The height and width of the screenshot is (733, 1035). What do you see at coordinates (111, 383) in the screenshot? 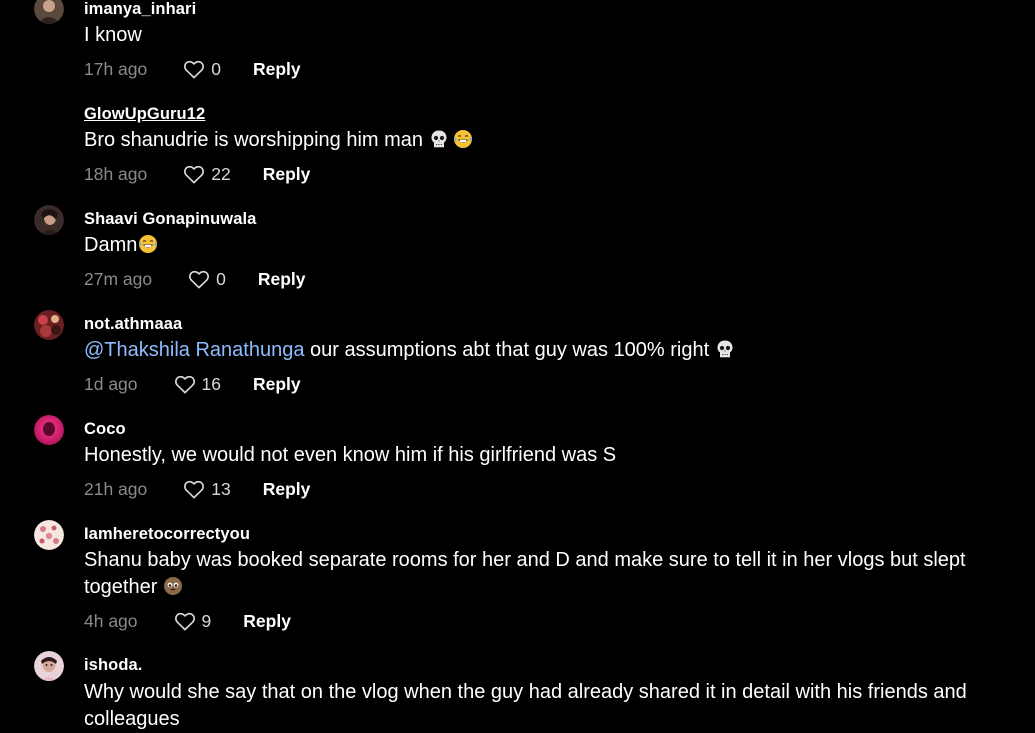
I see `comment-timestamp: 1d ago` at bounding box center [111, 383].